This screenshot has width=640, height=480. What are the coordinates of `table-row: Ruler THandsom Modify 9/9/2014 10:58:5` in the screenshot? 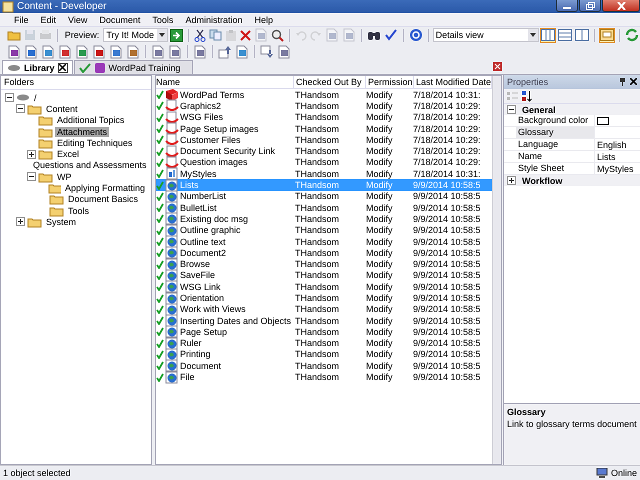 It's located at (324, 343).